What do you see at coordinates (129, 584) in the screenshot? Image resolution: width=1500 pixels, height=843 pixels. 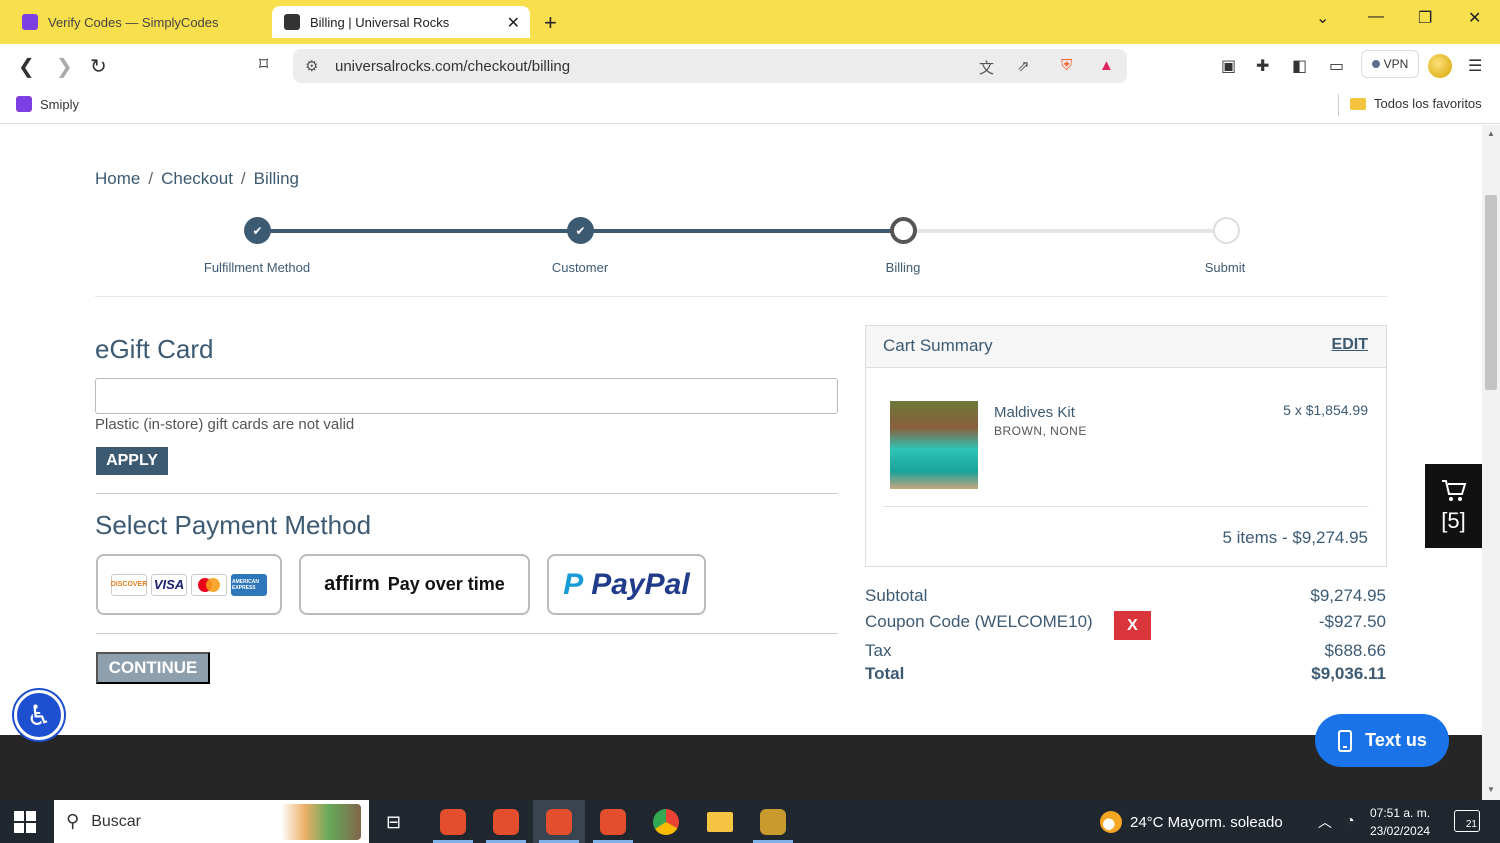 I see `discover-card-icon: DISCOVER` at bounding box center [129, 584].